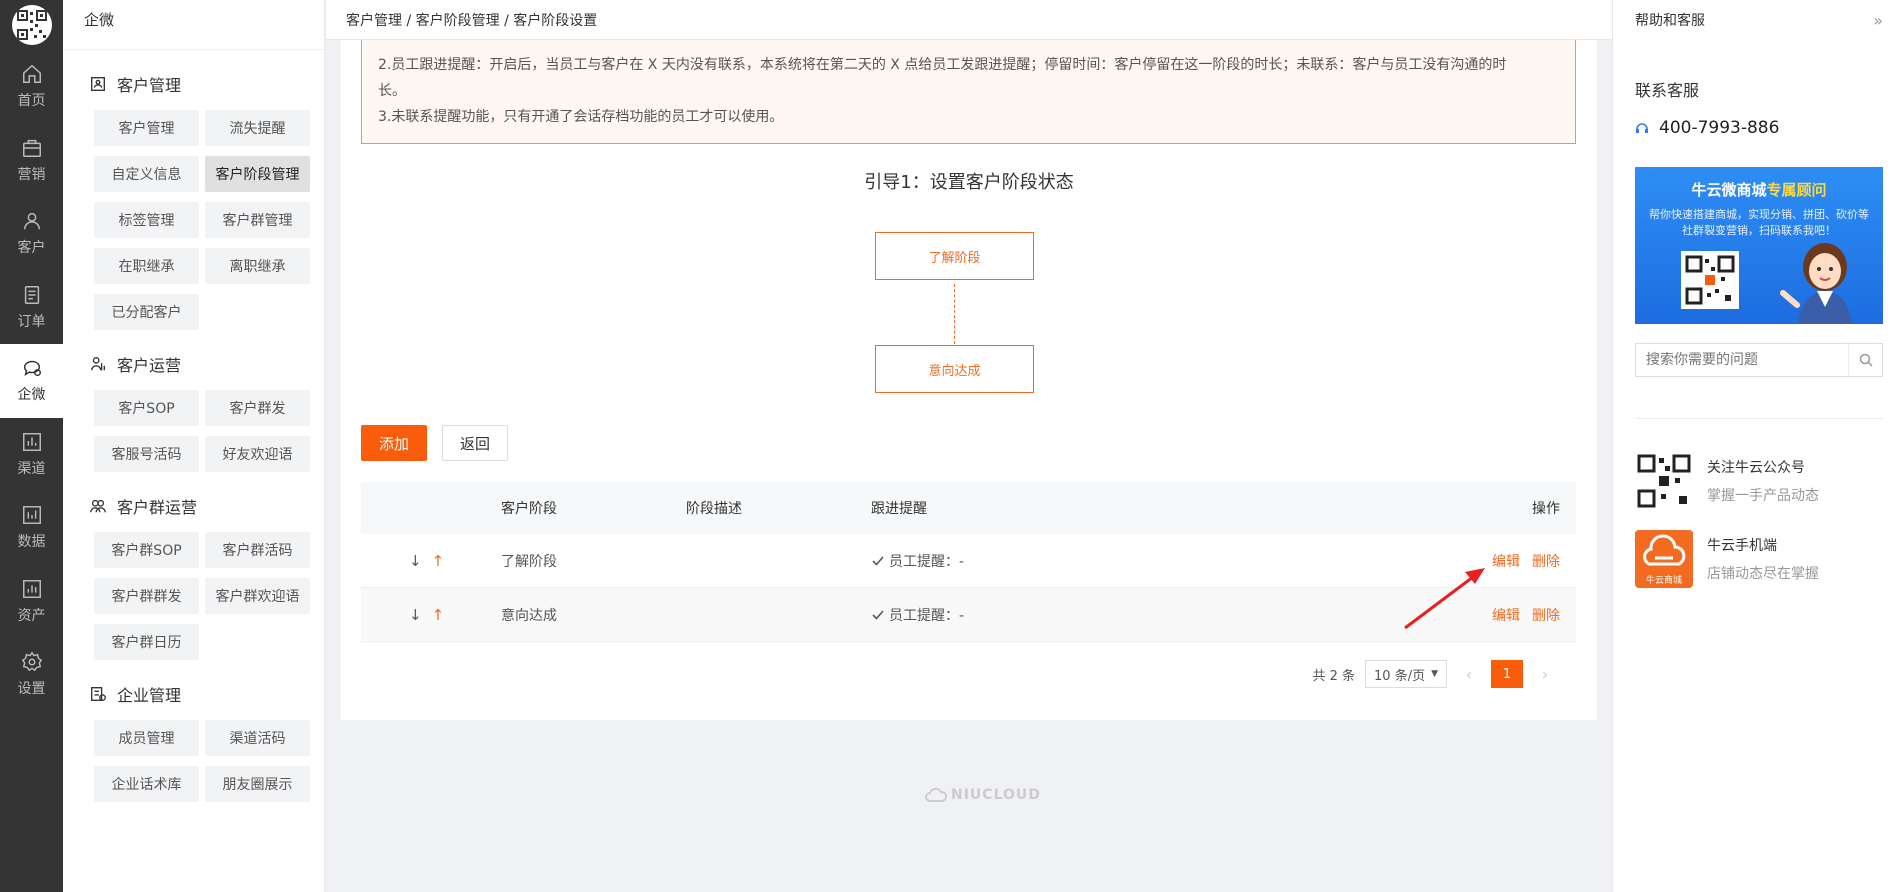  What do you see at coordinates (954, 369) in the screenshot?
I see `flow-step-2: 意向达成` at bounding box center [954, 369].